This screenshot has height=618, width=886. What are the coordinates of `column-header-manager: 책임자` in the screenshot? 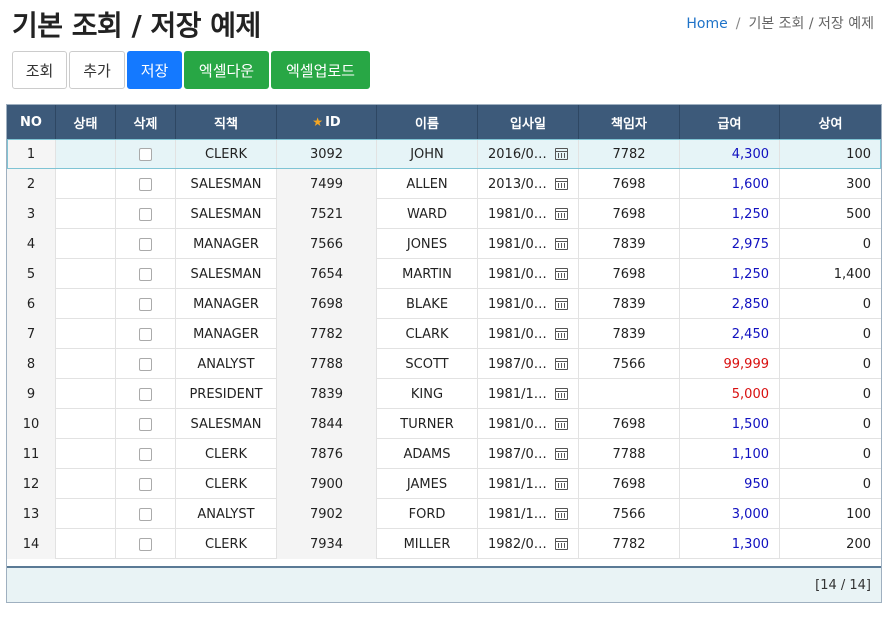 It's located at (629, 122).